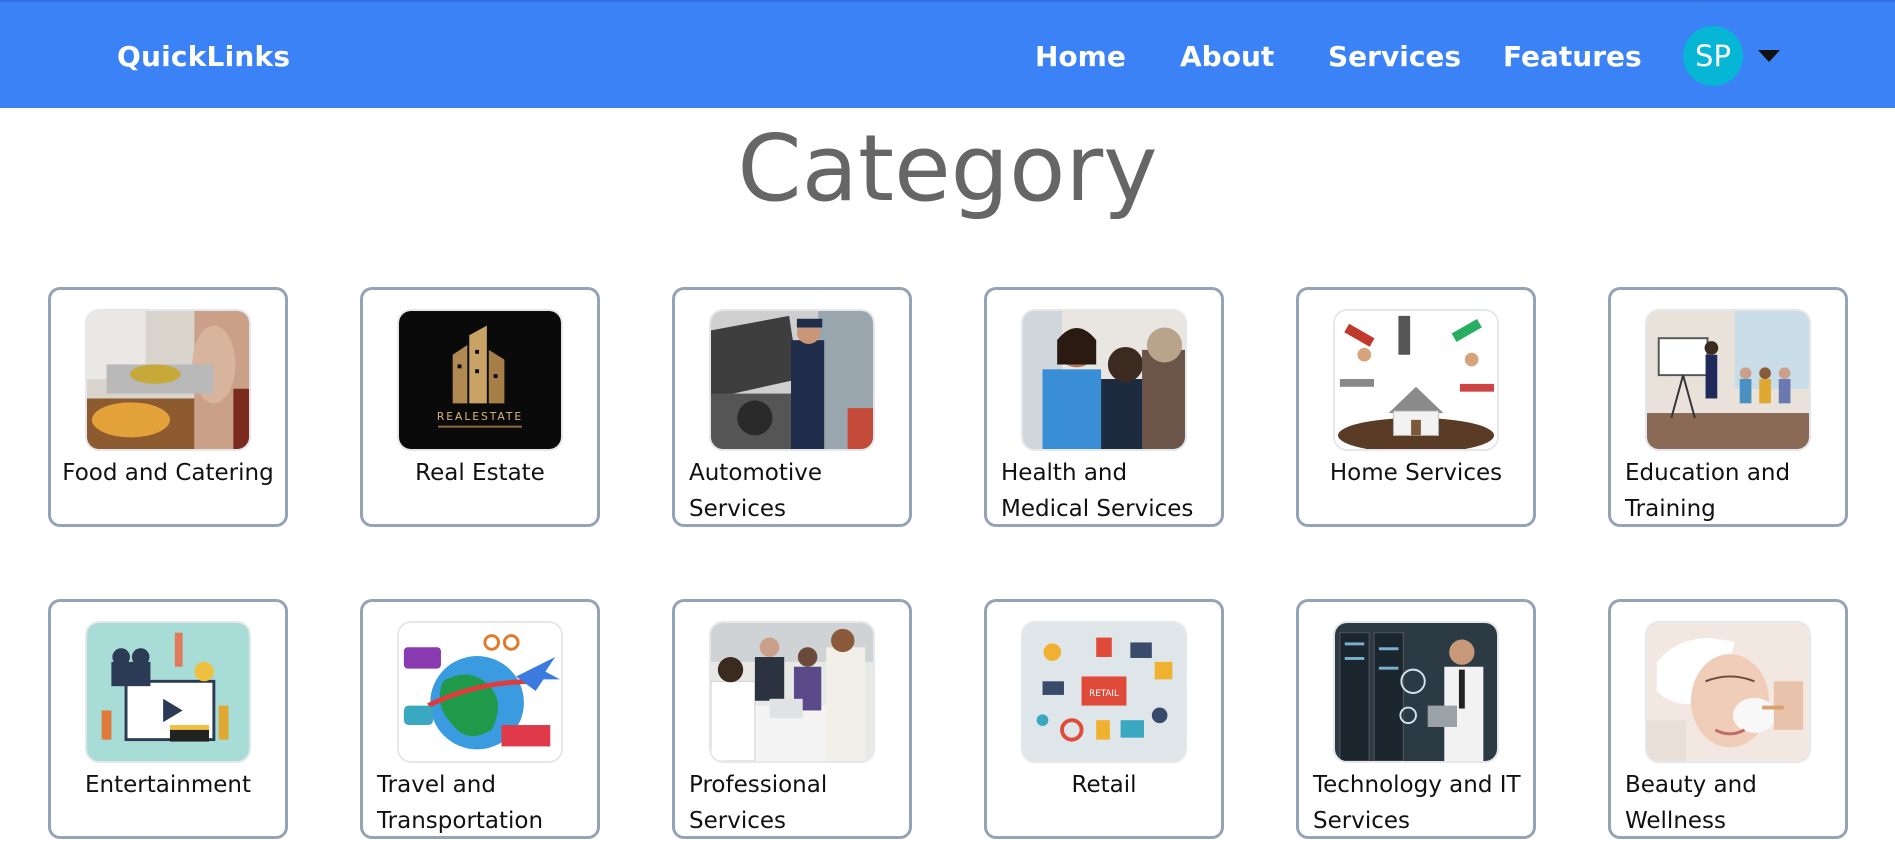 The width and height of the screenshot is (1895, 853). I want to click on category-card-education-training: Education and Training, so click(1728, 407).